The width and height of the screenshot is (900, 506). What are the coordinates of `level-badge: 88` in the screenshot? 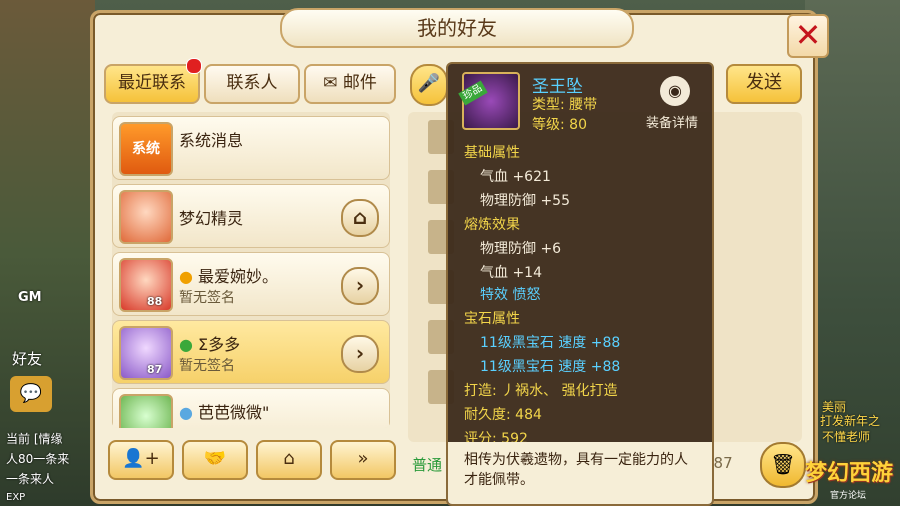 It's located at (155, 301).